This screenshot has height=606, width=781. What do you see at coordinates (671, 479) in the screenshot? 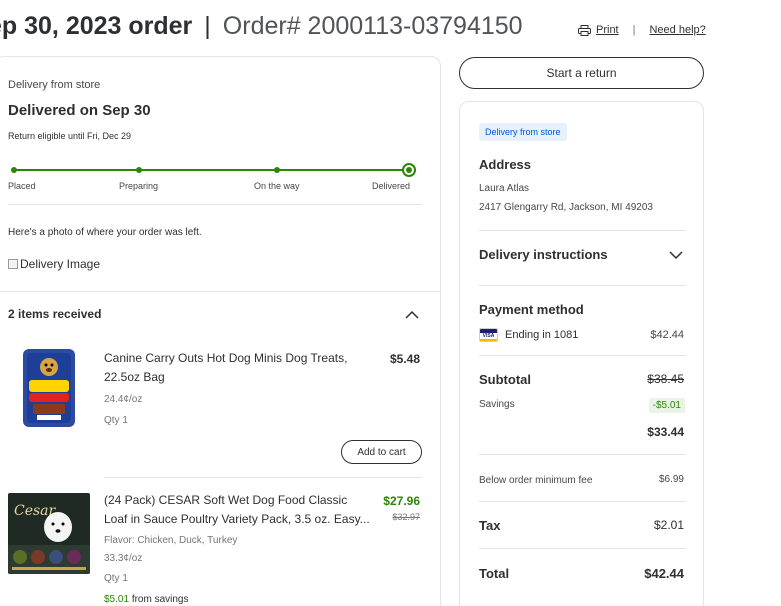
I see `fee-value: $6.99` at bounding box center [671, 479].